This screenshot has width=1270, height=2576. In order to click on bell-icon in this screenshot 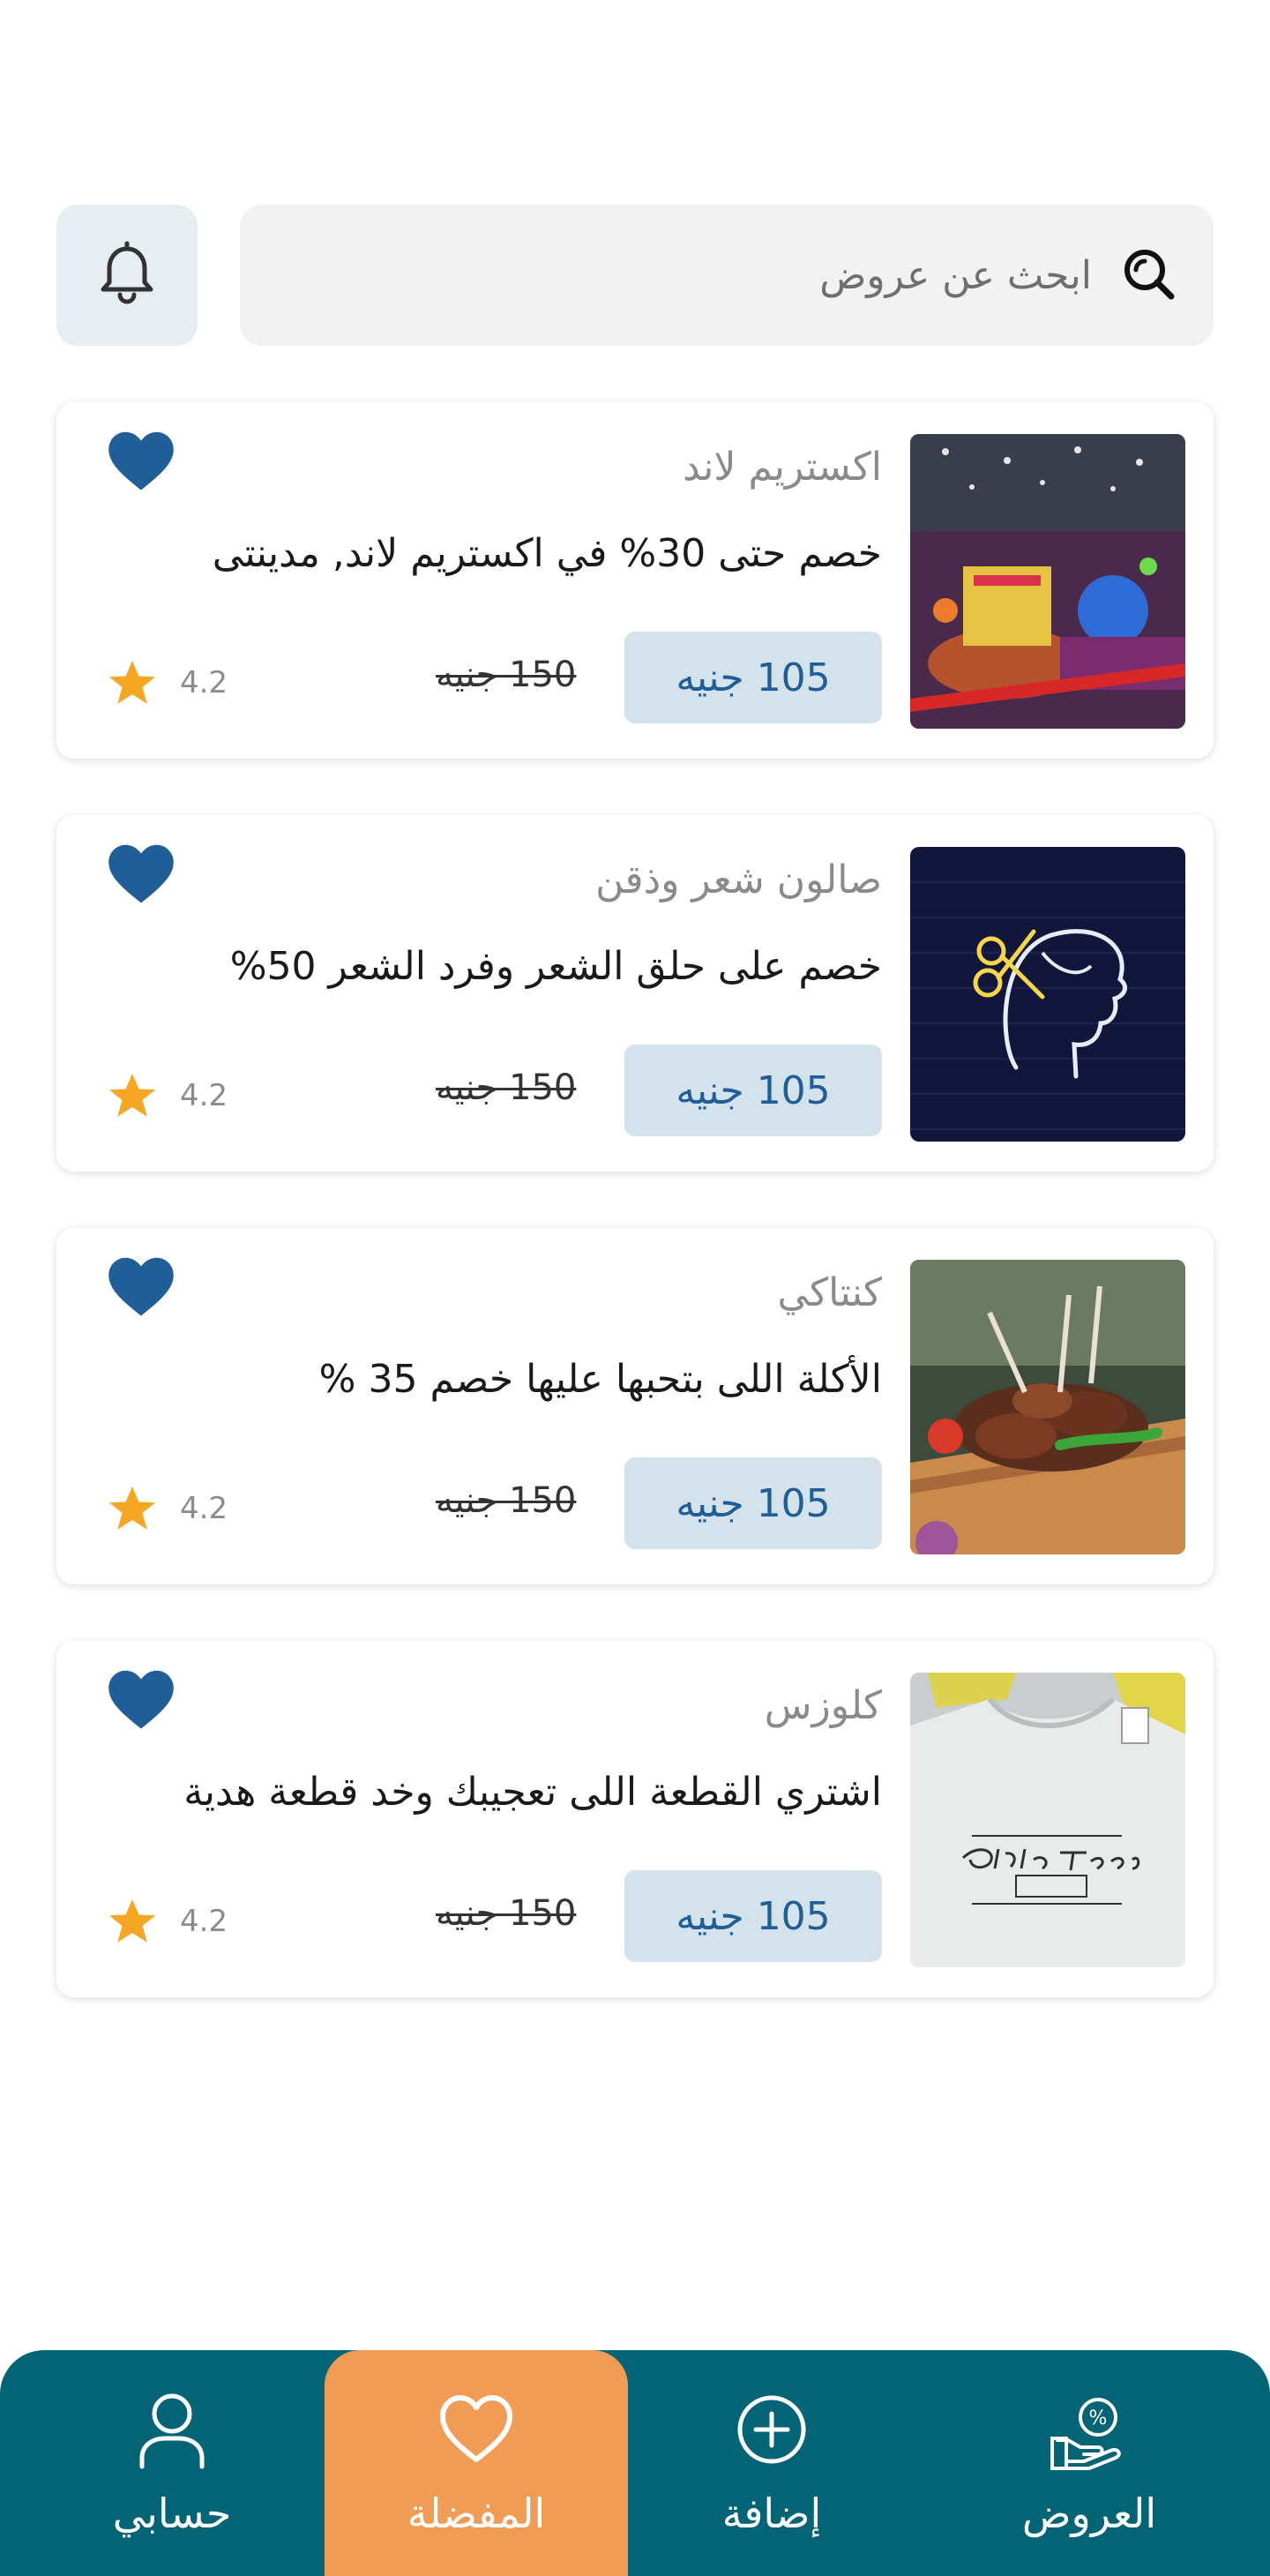, I will do `click(127, 275)`.